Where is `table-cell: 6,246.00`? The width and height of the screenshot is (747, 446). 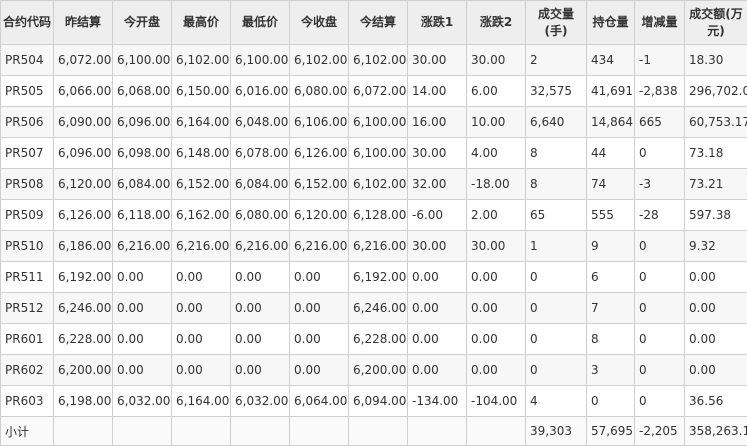
table-cell: 6,246.00 is located at coordinates (83, 308).